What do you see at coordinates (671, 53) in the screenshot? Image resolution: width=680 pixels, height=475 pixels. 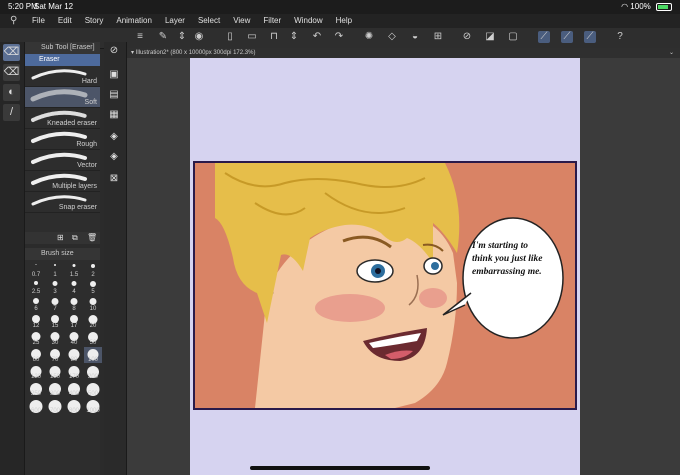 I see `doc-expand-icon: ⌄` at bounding box center [671, 53].